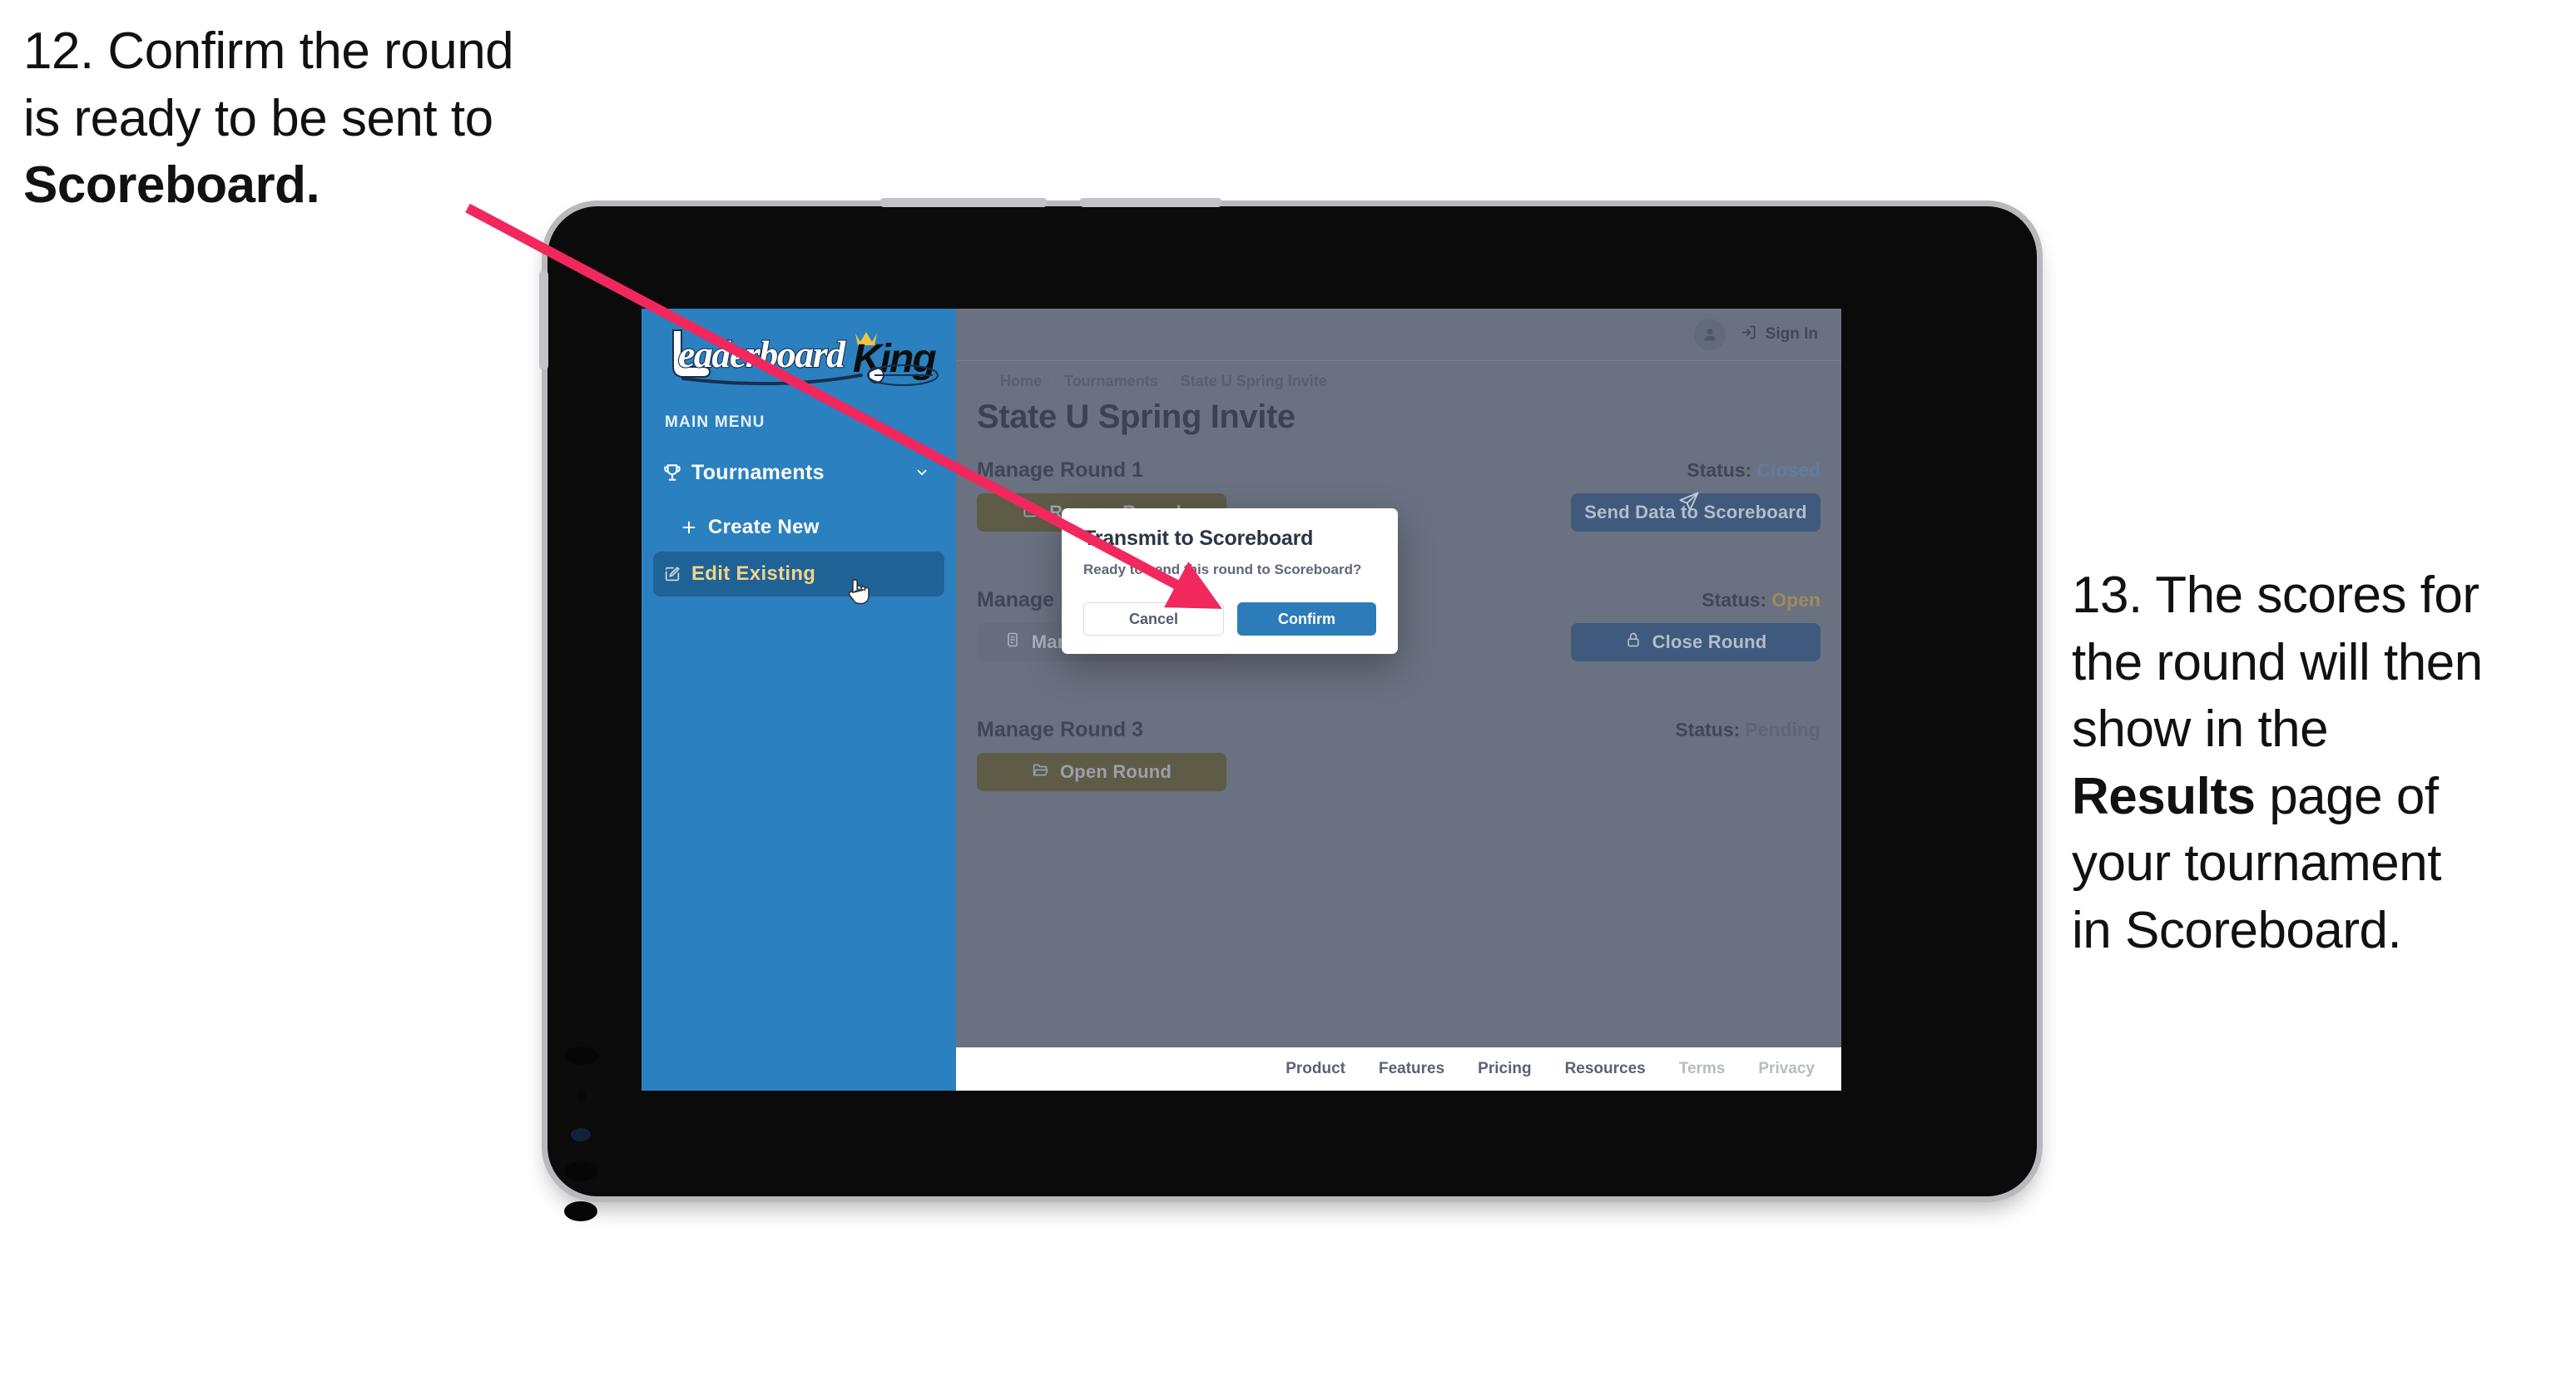 This screenshot has width=2576, height=1386. What do you see at coordinates (1786, 1069) in the screenshot?
I see `footer-link-privacy: Privacy` at bounding box center [1786, 1069].